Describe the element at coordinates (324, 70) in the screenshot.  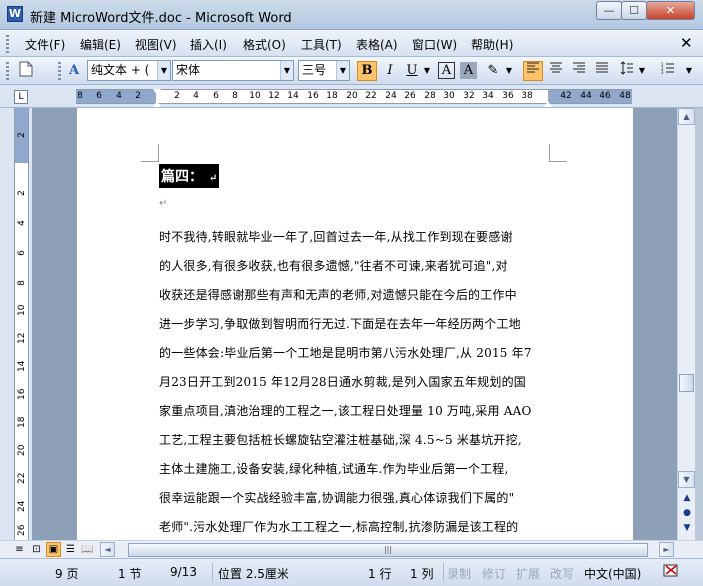
I see `font-size-combo: 三号 ▼` at that location.